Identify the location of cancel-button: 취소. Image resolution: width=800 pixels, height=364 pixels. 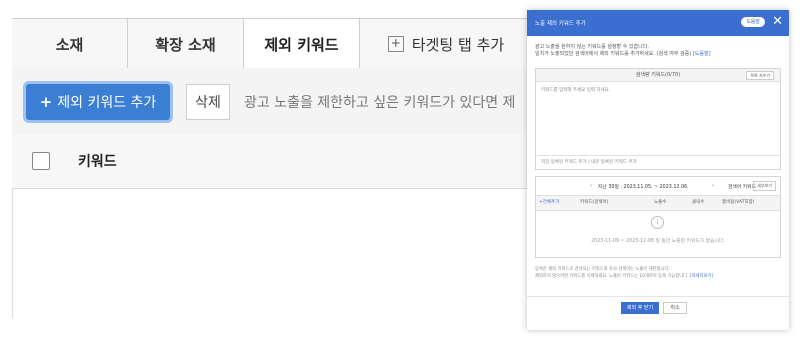
(675, 308).